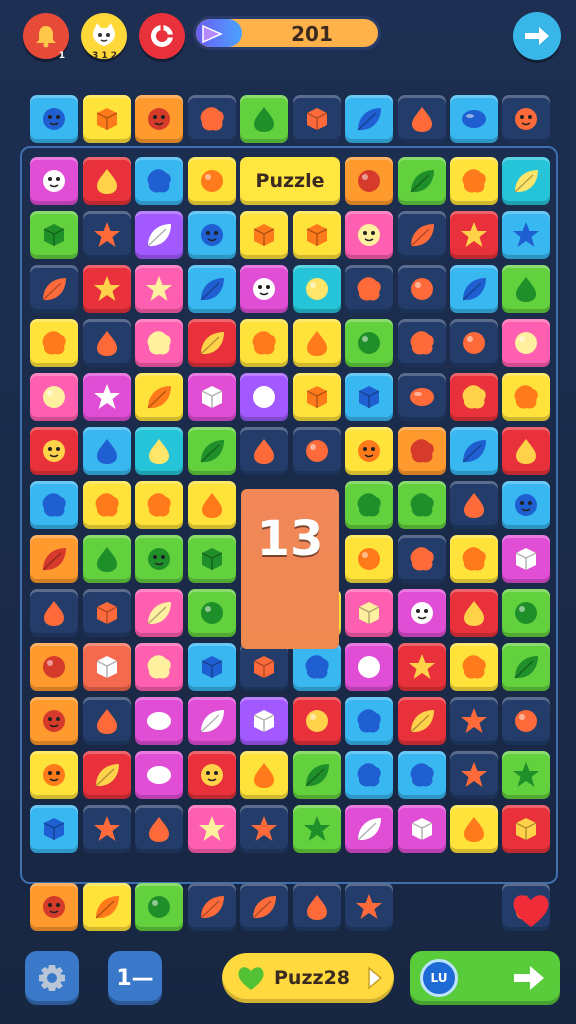  What do you see at coordinates (162, 36) in the screenshot?
I see `lifesaver-button` at bounding box center [162, 36].